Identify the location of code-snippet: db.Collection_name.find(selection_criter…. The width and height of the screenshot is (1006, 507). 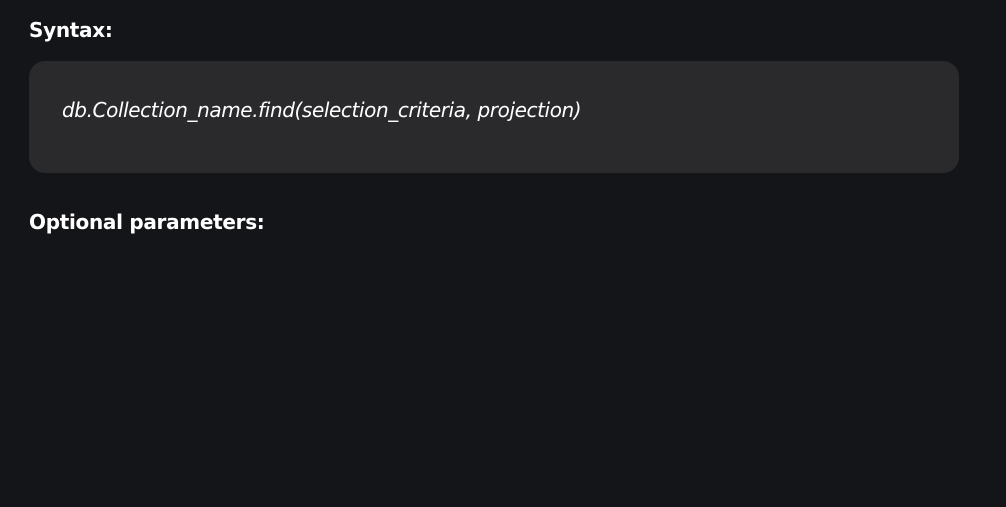
(322, 110).